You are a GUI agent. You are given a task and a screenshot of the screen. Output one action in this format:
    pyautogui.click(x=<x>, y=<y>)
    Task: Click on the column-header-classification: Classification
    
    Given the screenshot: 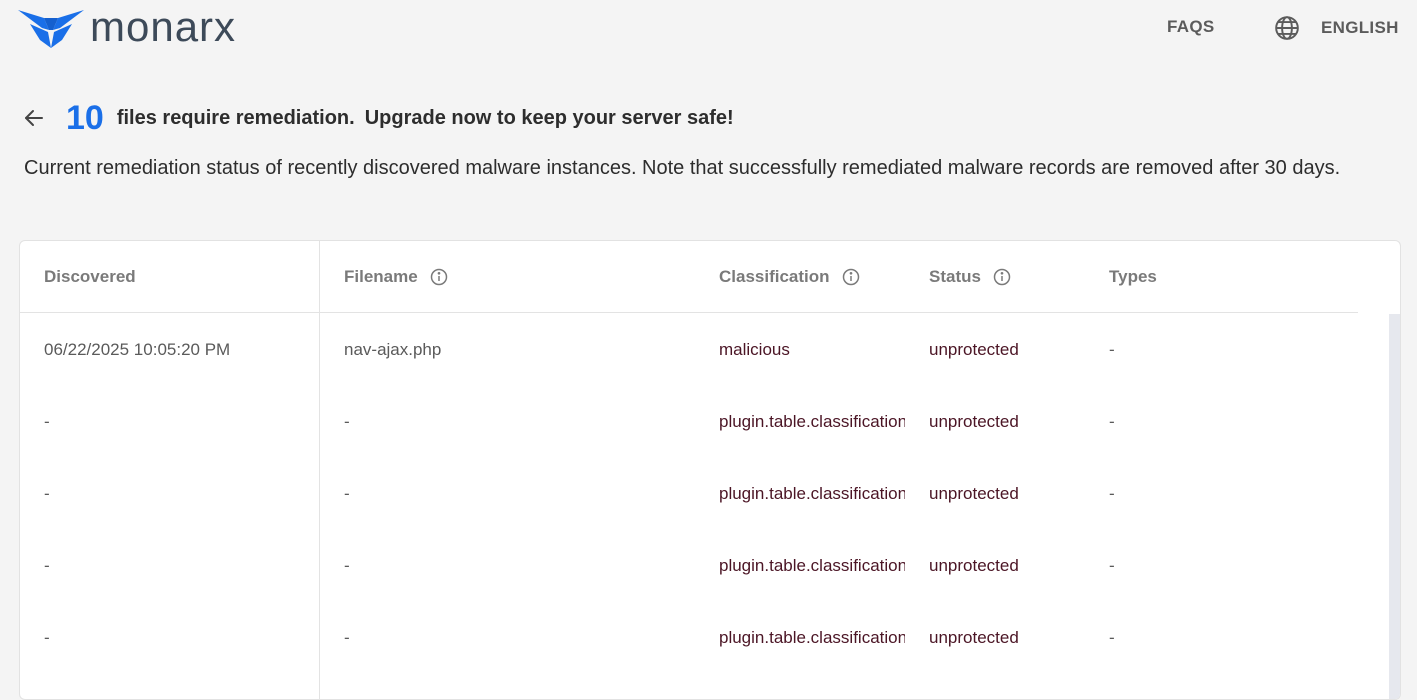 What is the action you would take?
    pyautogui.click(x=789, y=277)
    